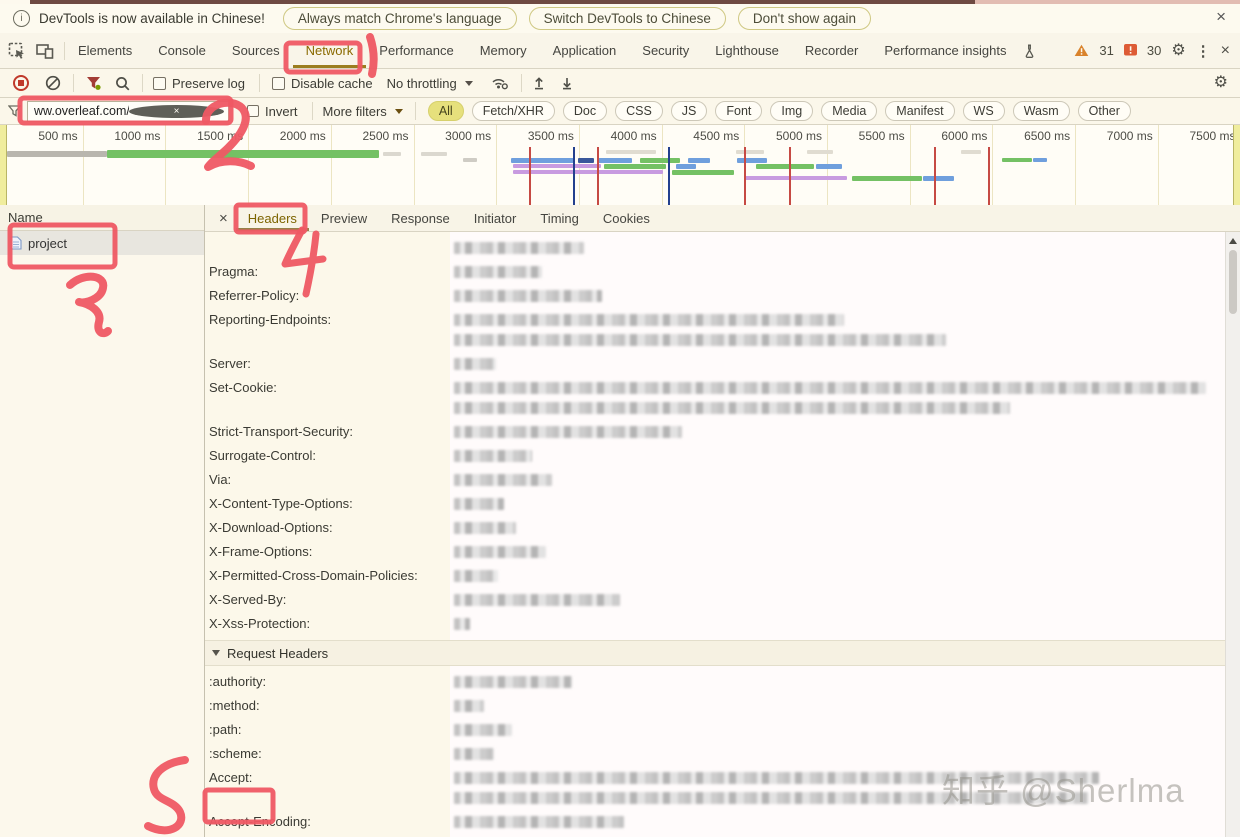  Describe the element at coordinates (747, 50) in the screenshot. I see `devtools-panel-tab: Lighthouse` at that location.